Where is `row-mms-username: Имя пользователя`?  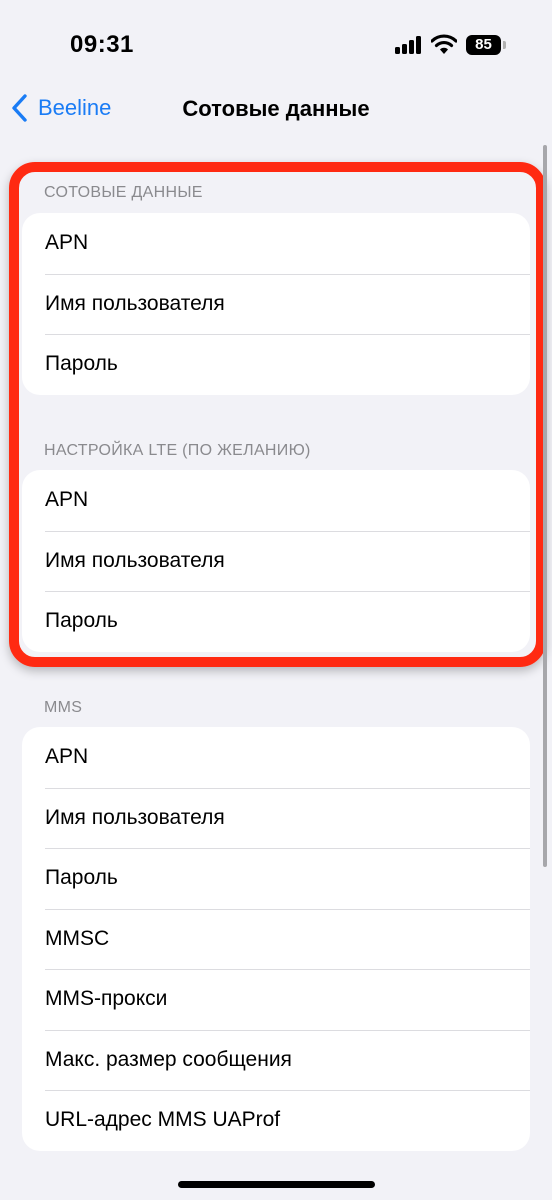 row-mms-username: Имя пользователя is located at coordinates (276, 818).